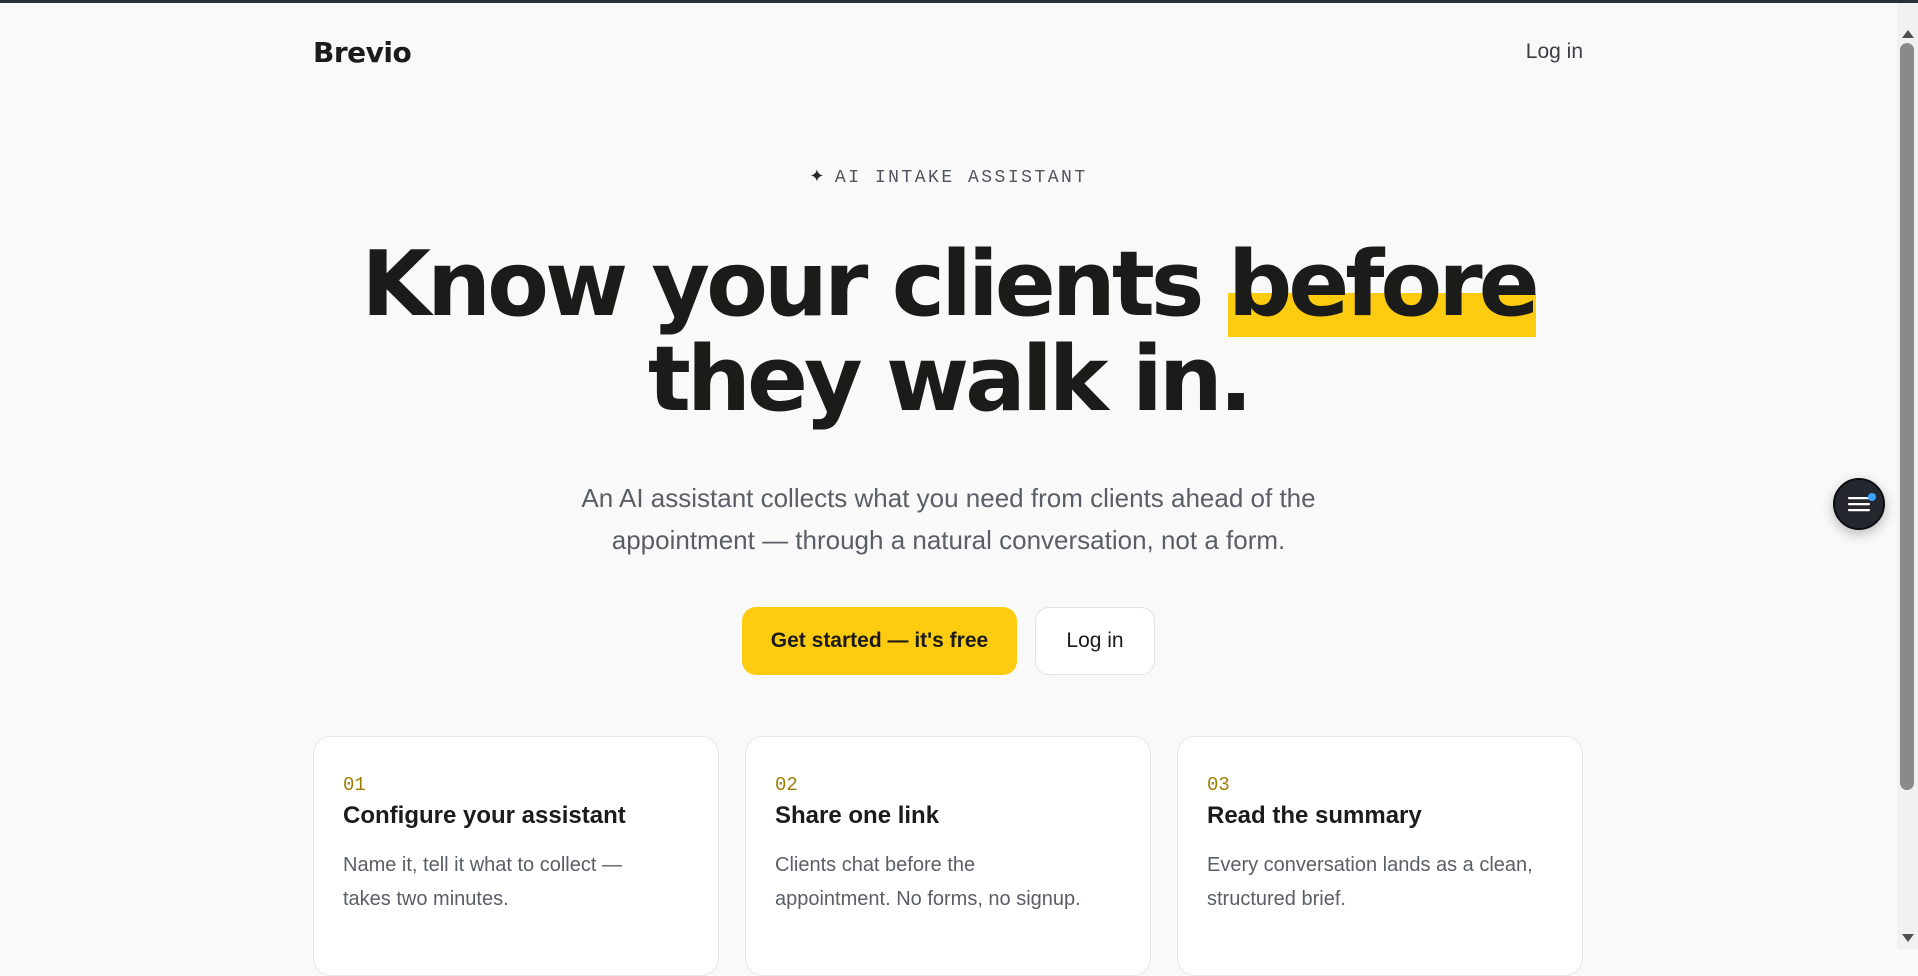  Describe the element at coordinates (959, 1) in the screenshot. I see `window-top-border` at that location.